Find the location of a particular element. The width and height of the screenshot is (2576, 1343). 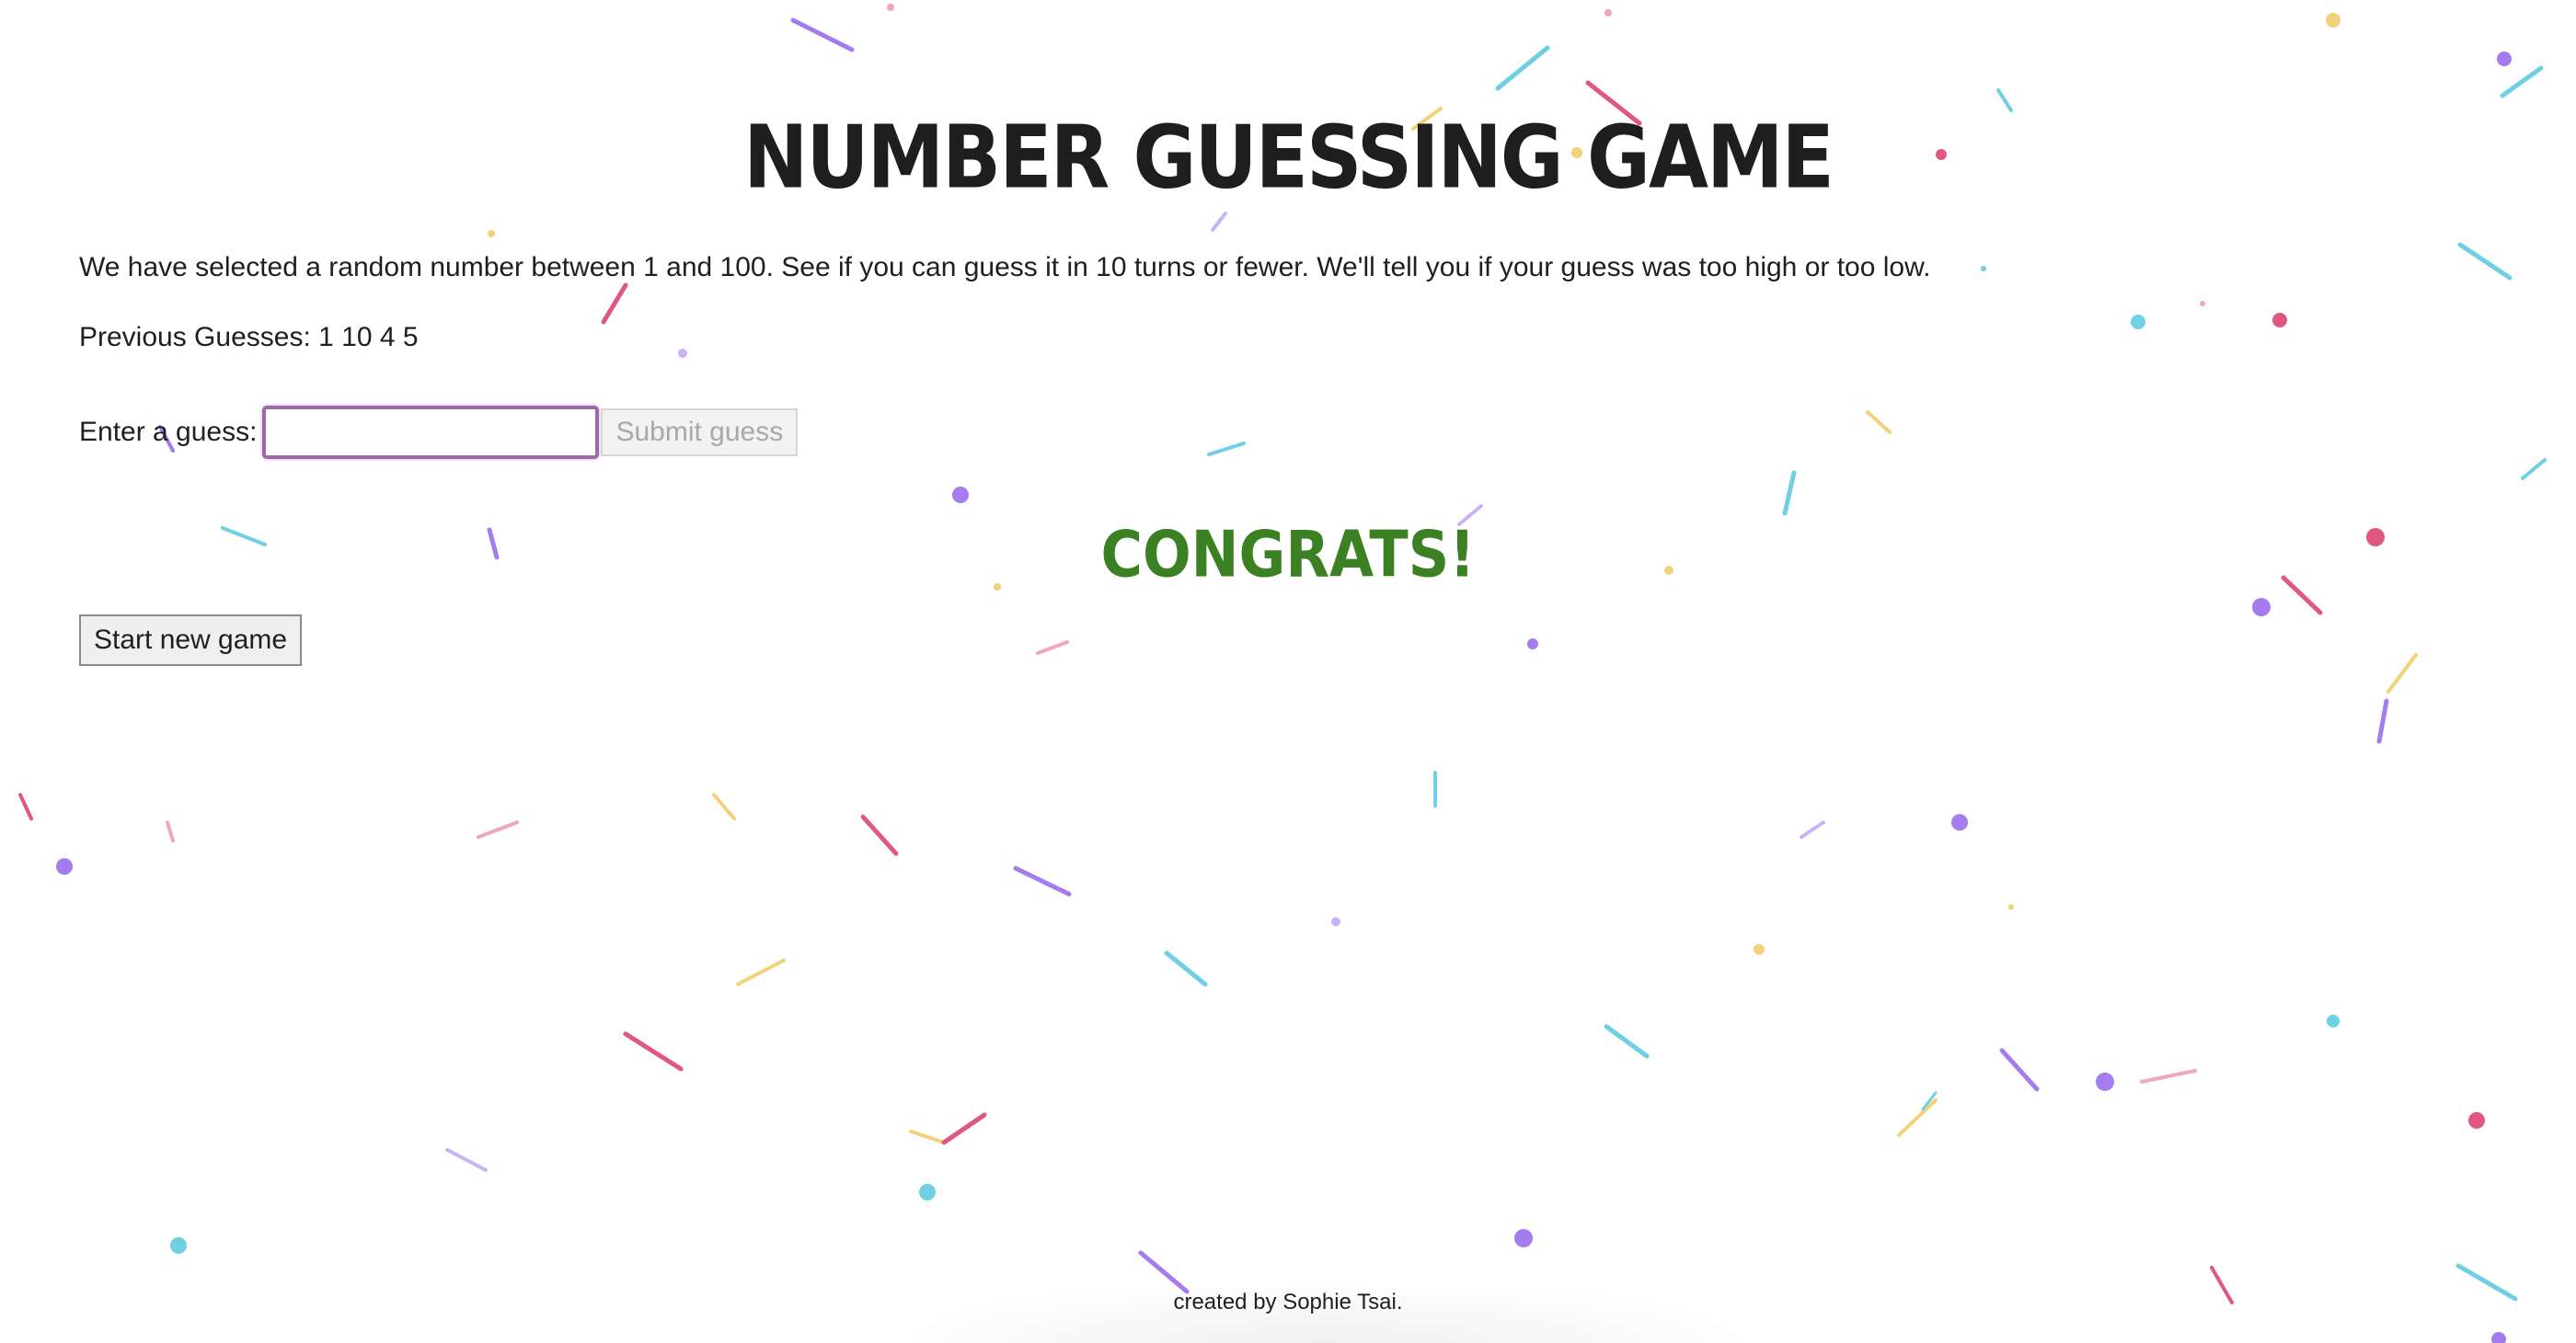

guess-input is located at coordinates (431, 432).